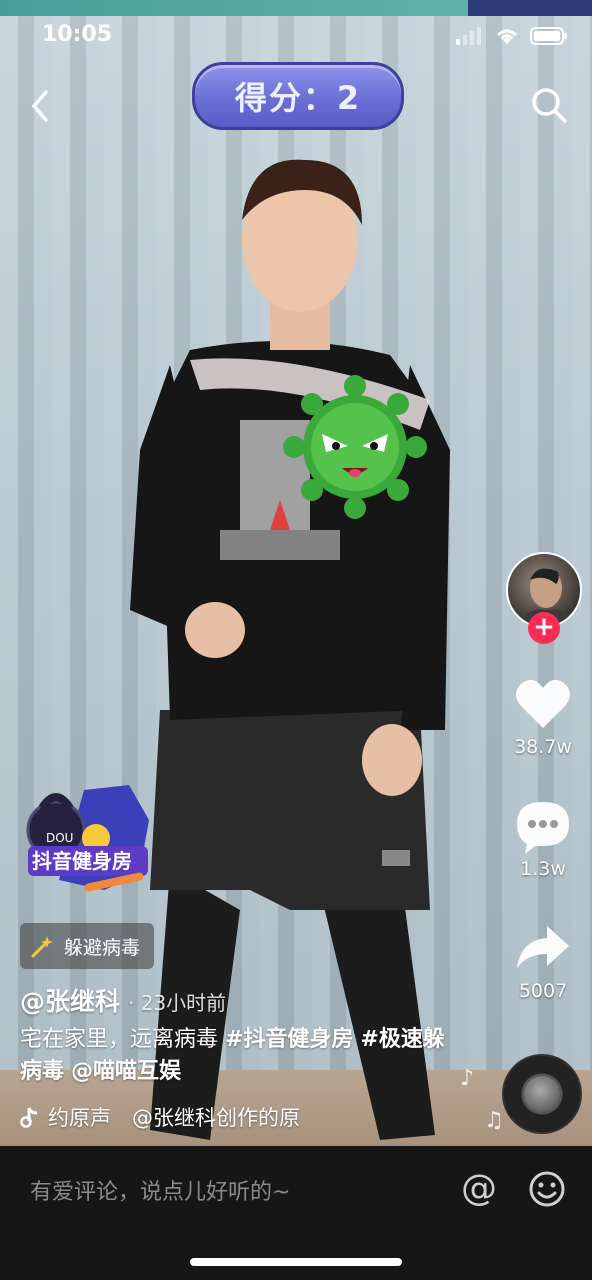 This screenshot has width=592, height=1280. I want to click on badge-dou-text: DOU, so click(59, 838).